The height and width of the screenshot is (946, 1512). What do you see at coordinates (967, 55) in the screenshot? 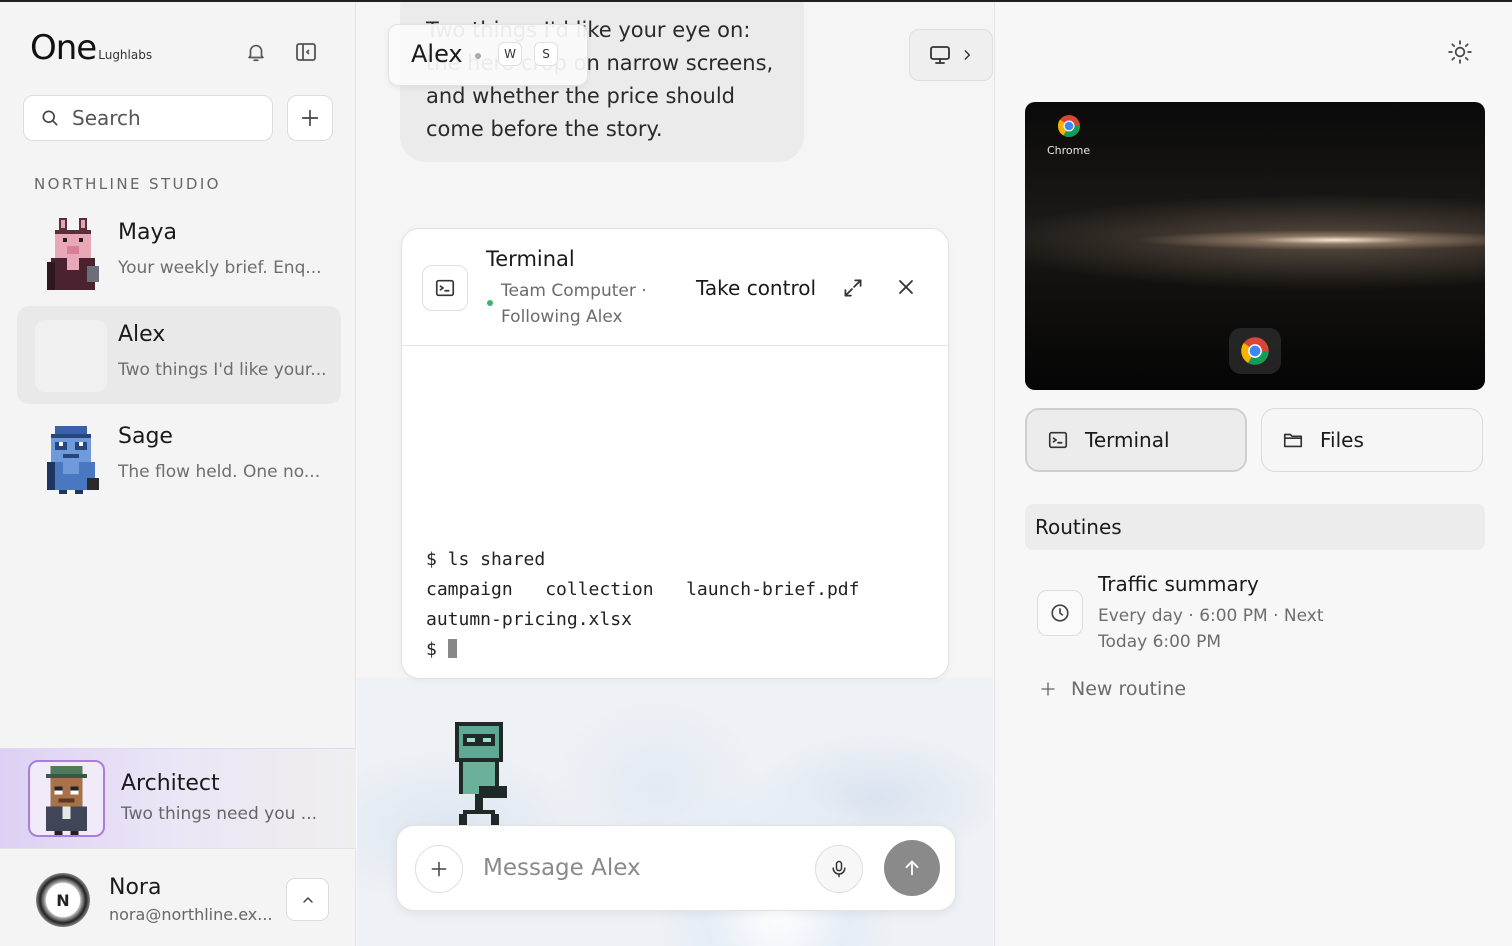
I see `chevron-right-icon` at bounding box center [967, 55].